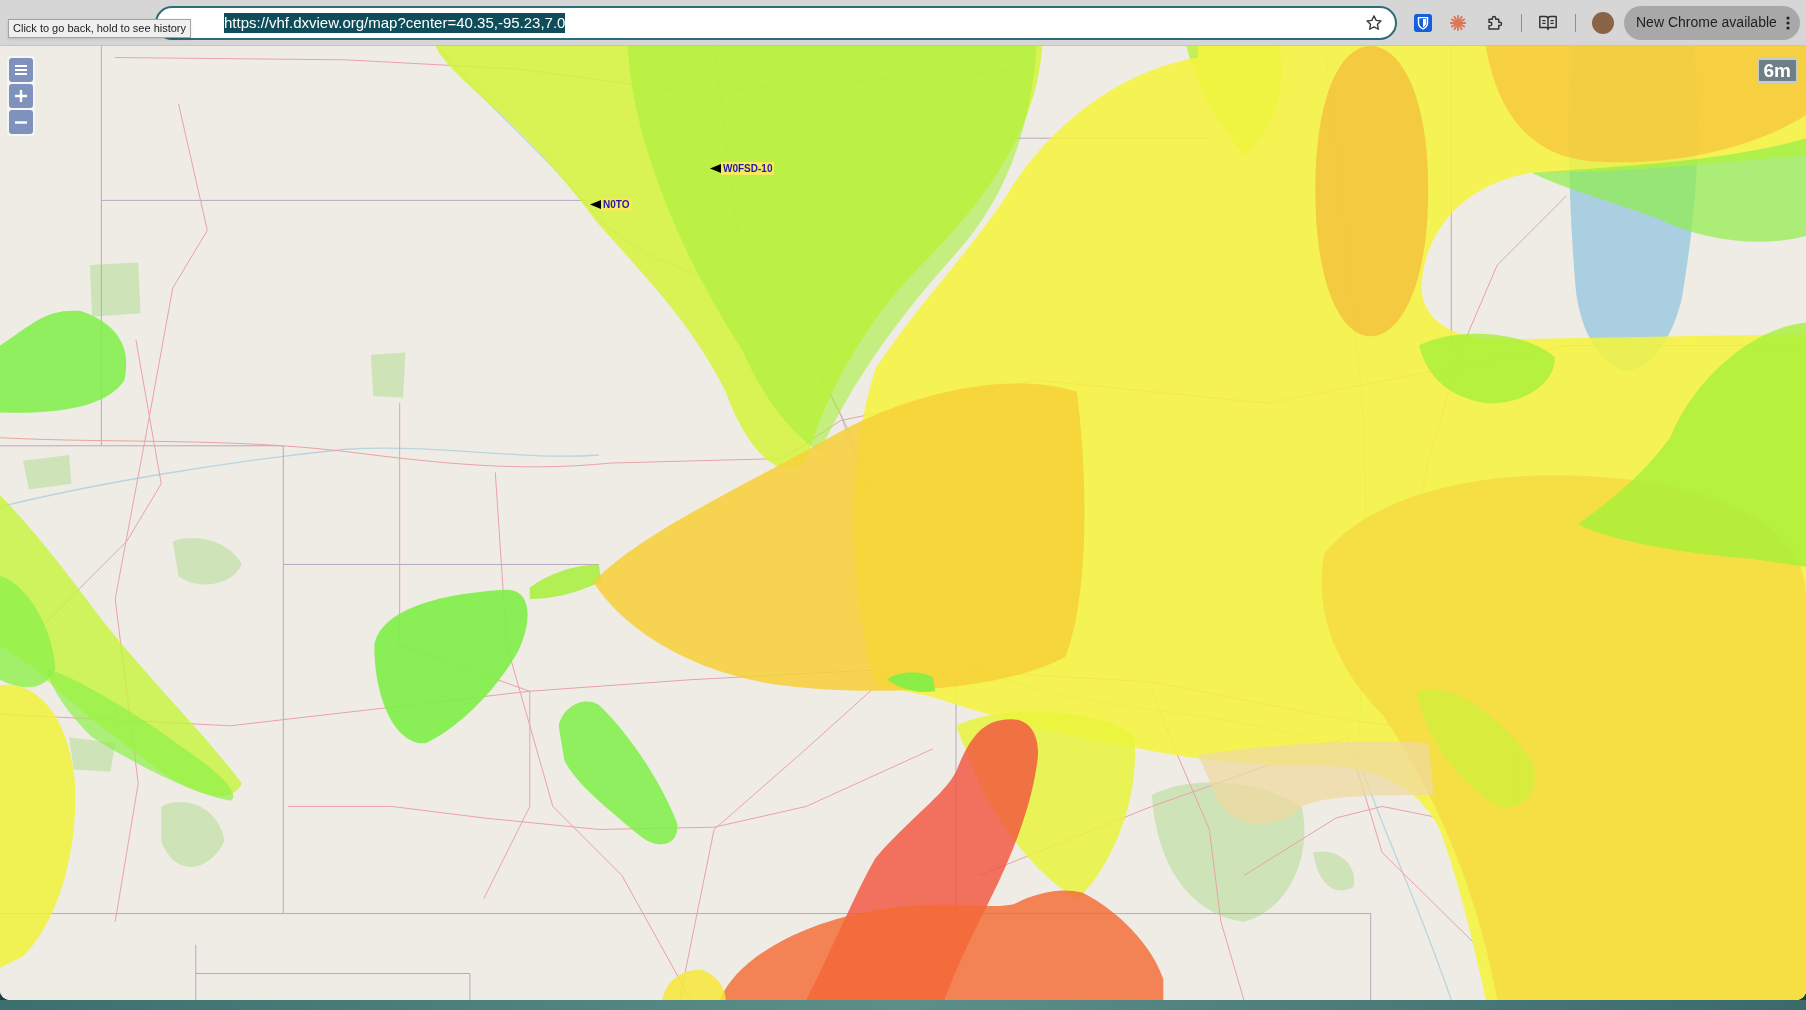 This screenshot has height=1010, width=1806. I want to click on layers-menu-button, so click(21, 70).